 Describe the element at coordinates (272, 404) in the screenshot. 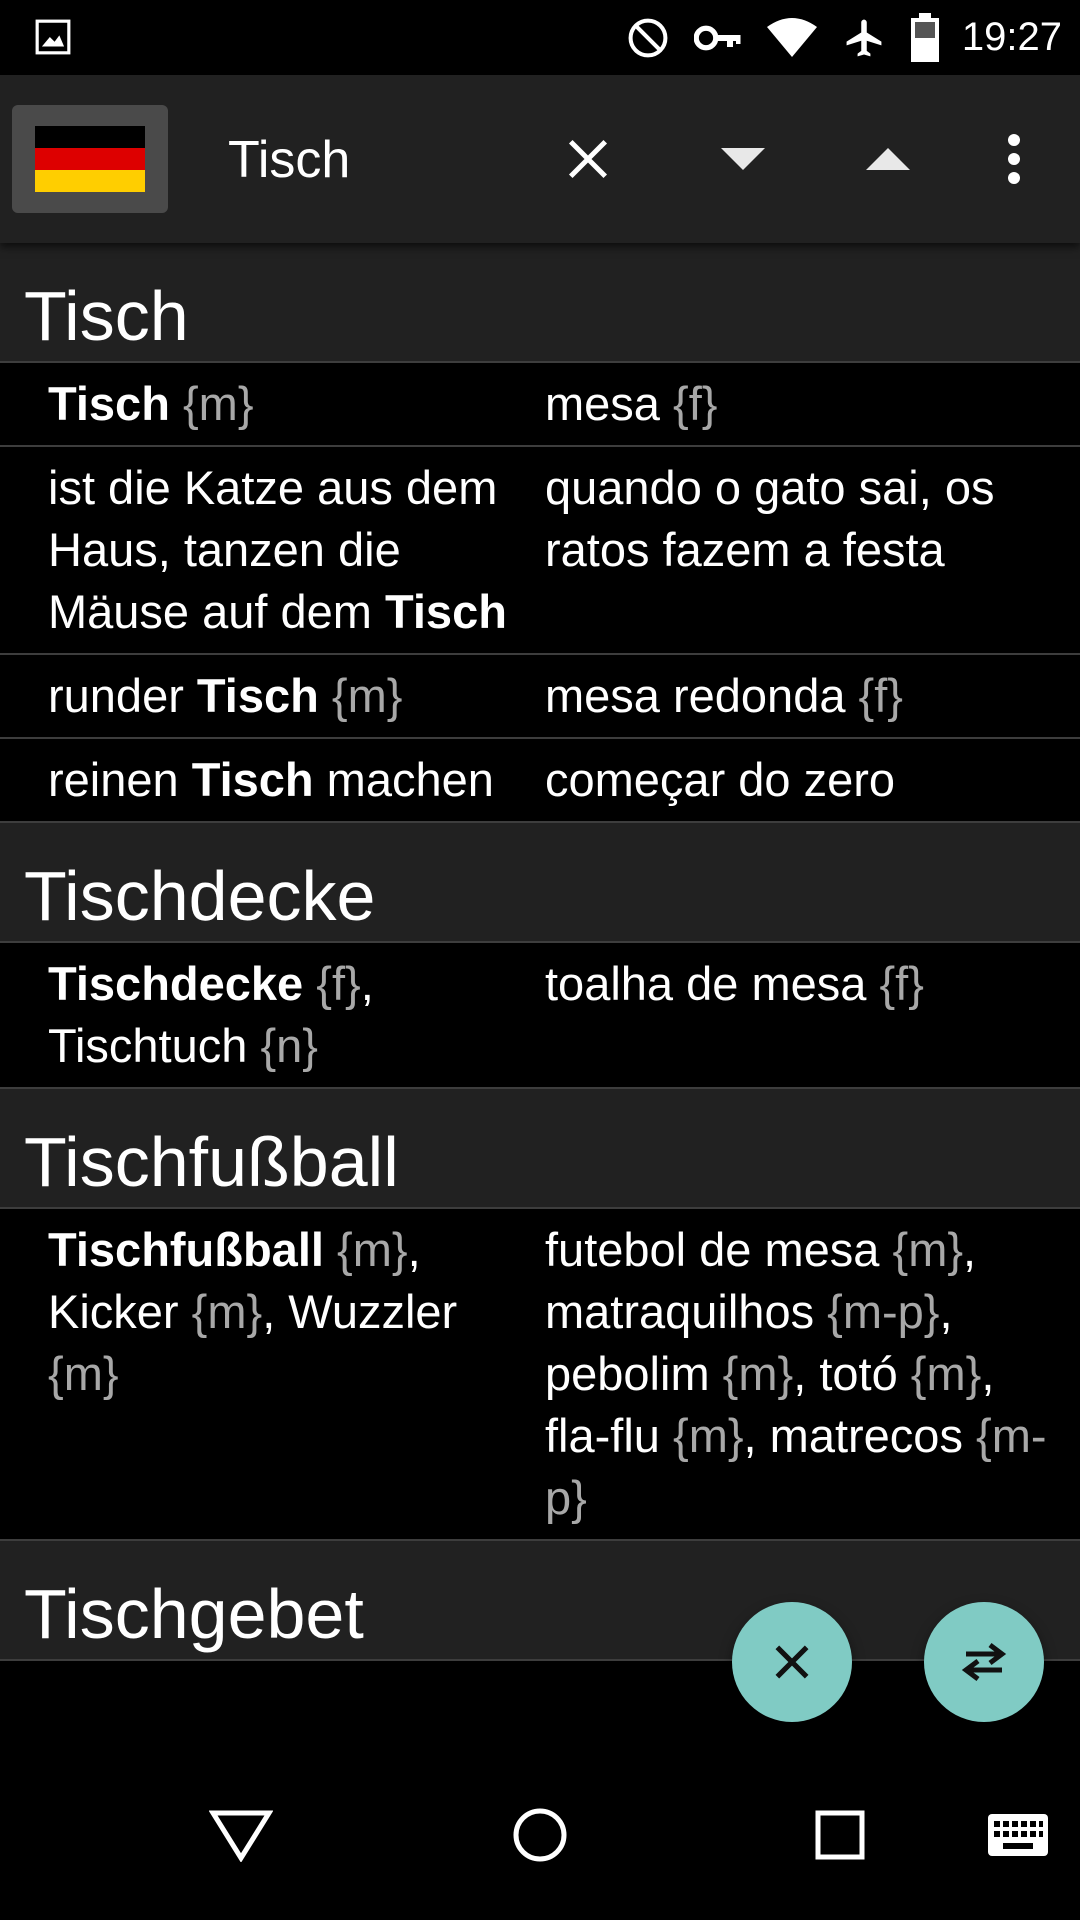

I see `german-term: Tisch {m}` at that location.